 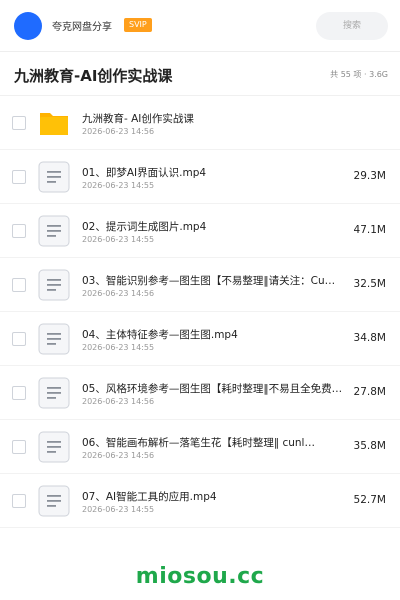 What do you see at coordinates (369, 284) in the screenshot?
I see `item-size: 32.5M` at bounding box center [369, 284].